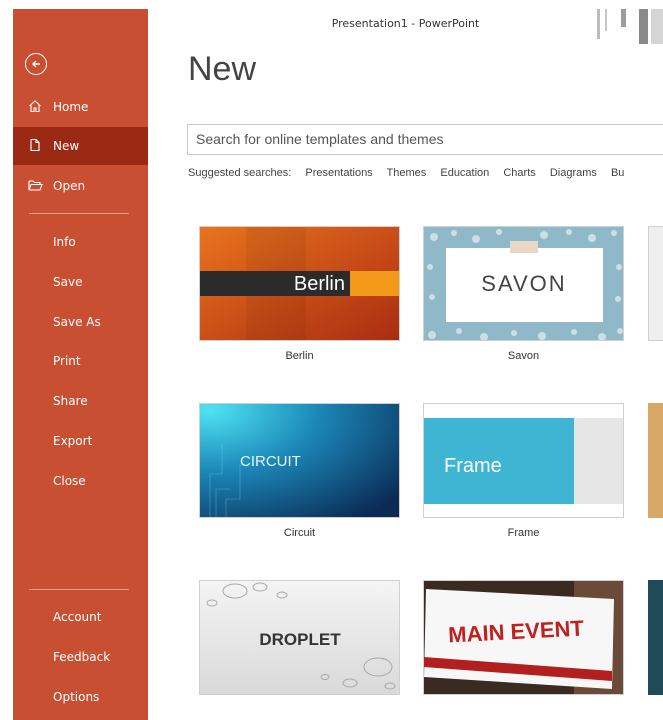  Describe the element at coordinates (338, 173) in the screenshot. I see `suggested-link-presentations: Presentations` at that location.